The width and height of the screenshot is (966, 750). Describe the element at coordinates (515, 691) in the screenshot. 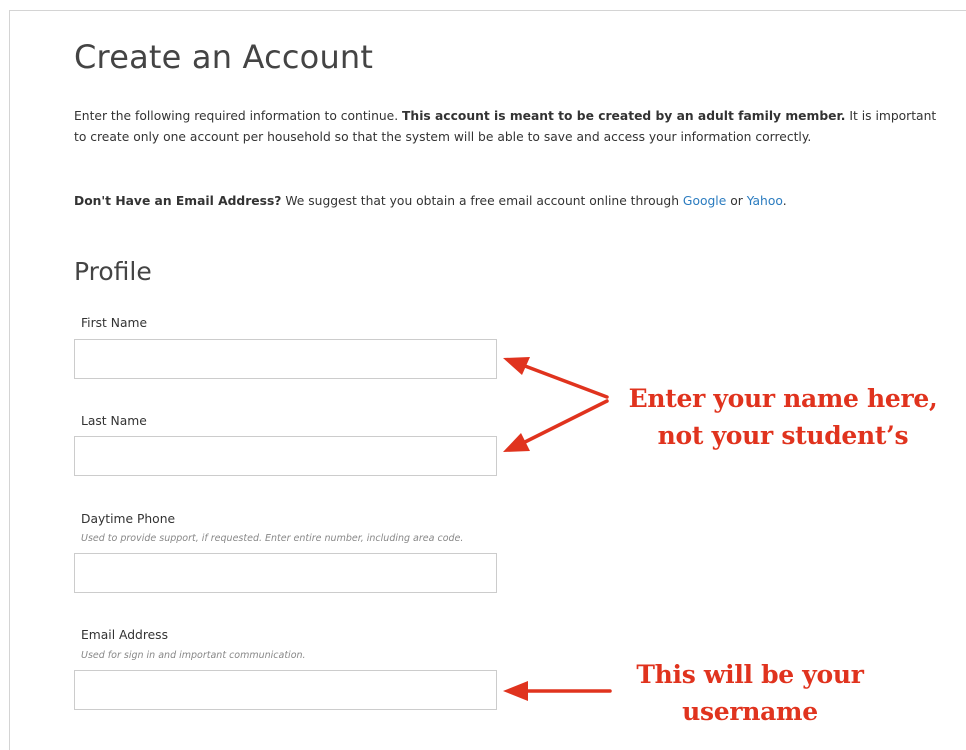

I see `arrowhead-email` at that location.